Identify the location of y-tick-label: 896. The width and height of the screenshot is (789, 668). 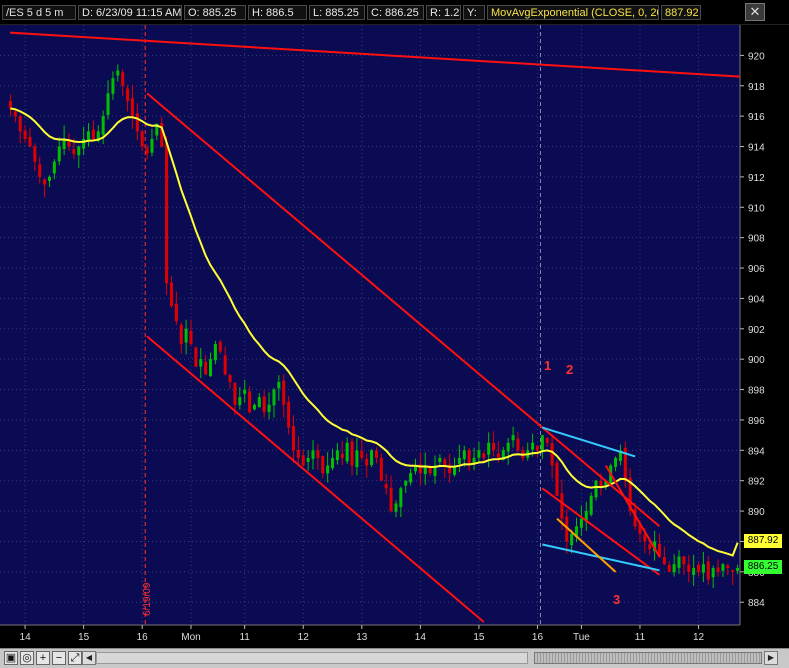
(756, 421).